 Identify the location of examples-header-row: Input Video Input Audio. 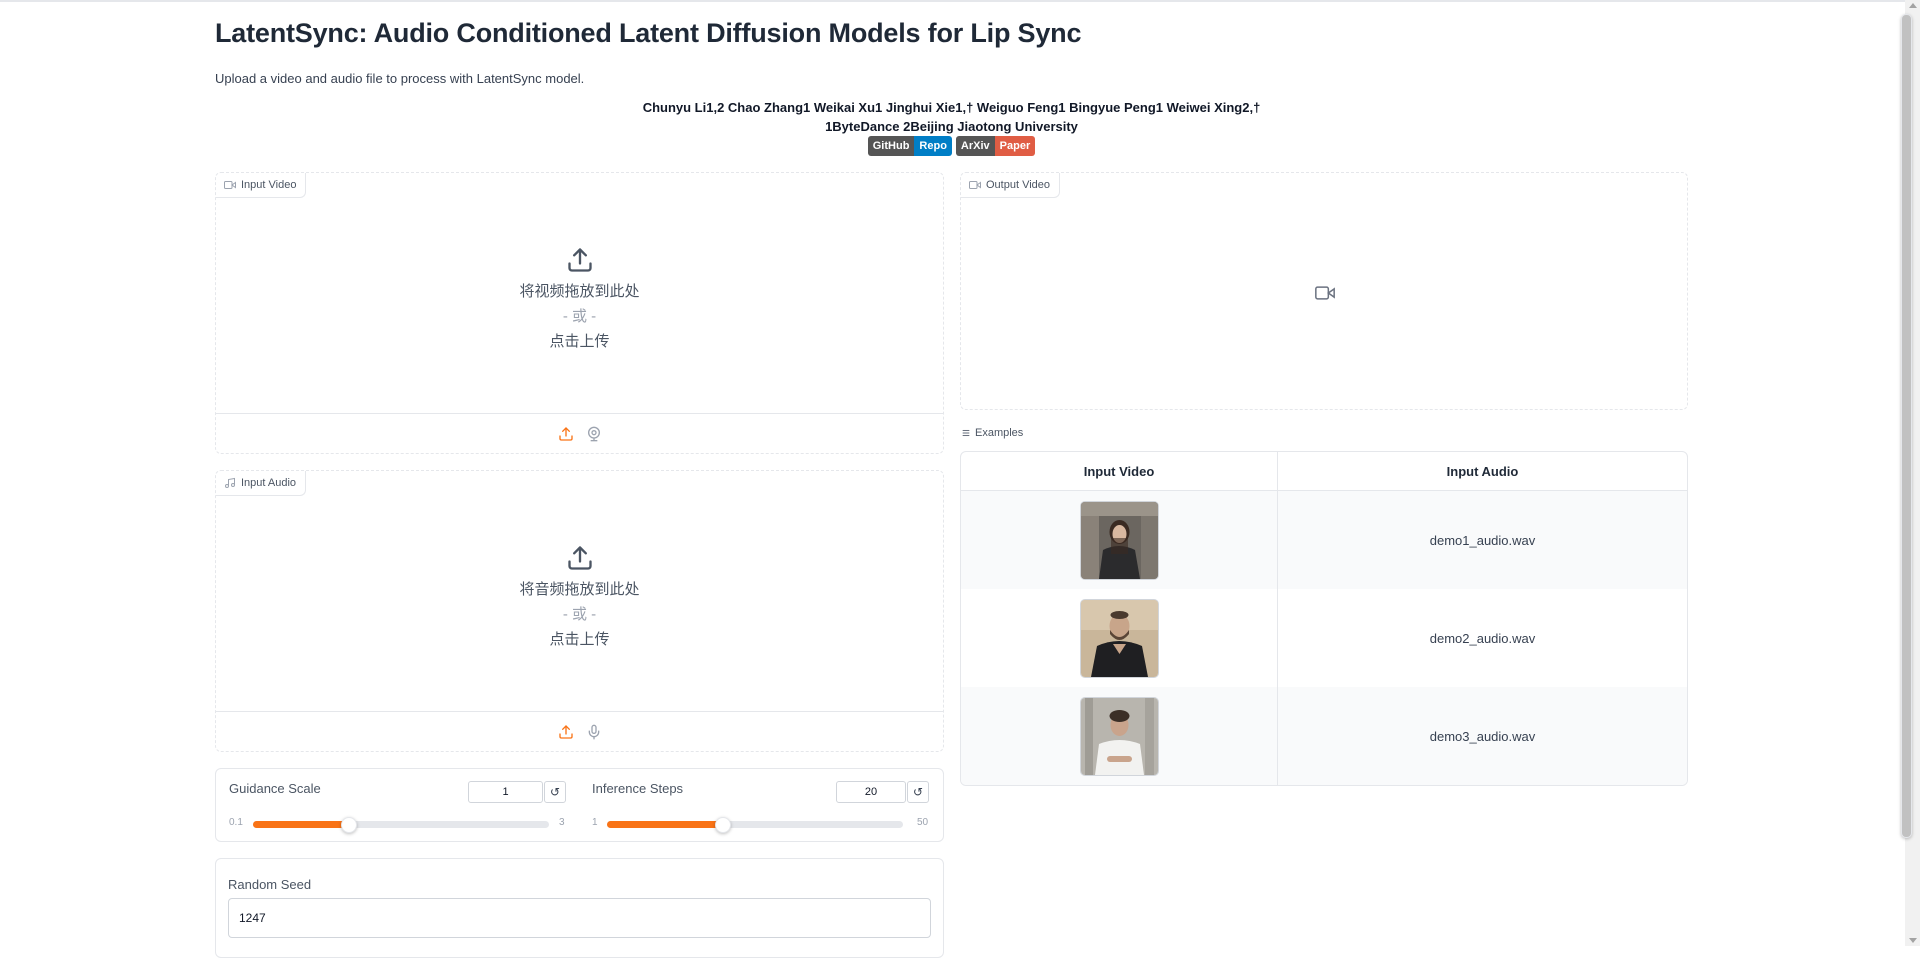
(1324, 471).